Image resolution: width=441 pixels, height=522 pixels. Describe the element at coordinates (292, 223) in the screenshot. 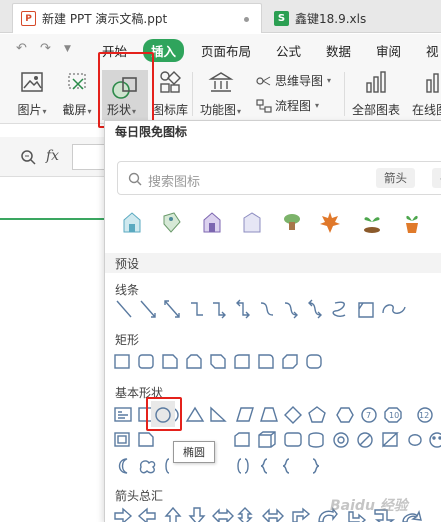

I see `free-icon-mushroom` at that location.